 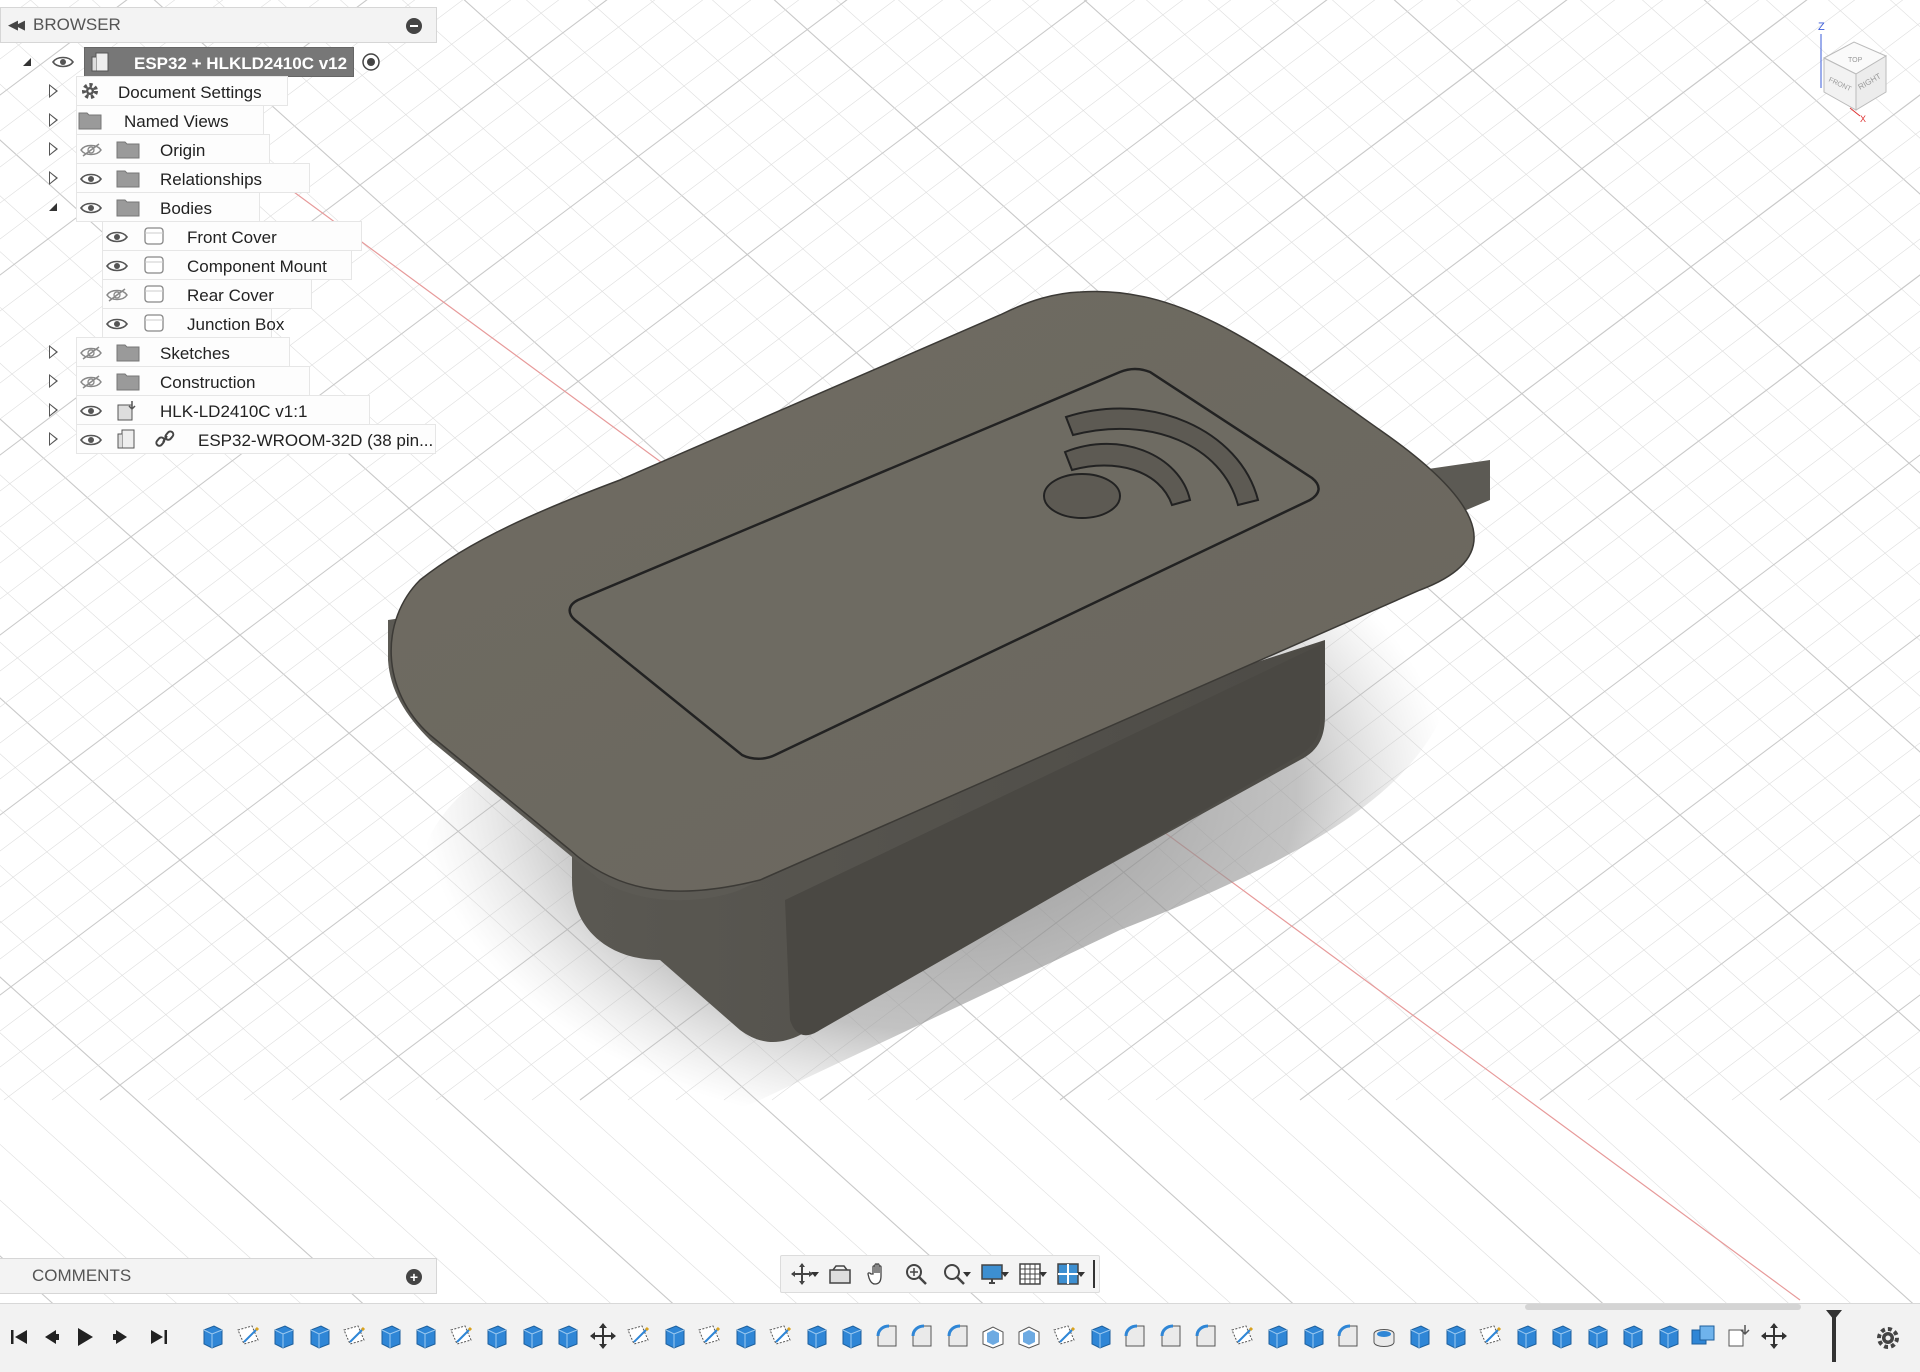 I want to click on tree-item-bodies: Bodies, so click(x=218, y=207).